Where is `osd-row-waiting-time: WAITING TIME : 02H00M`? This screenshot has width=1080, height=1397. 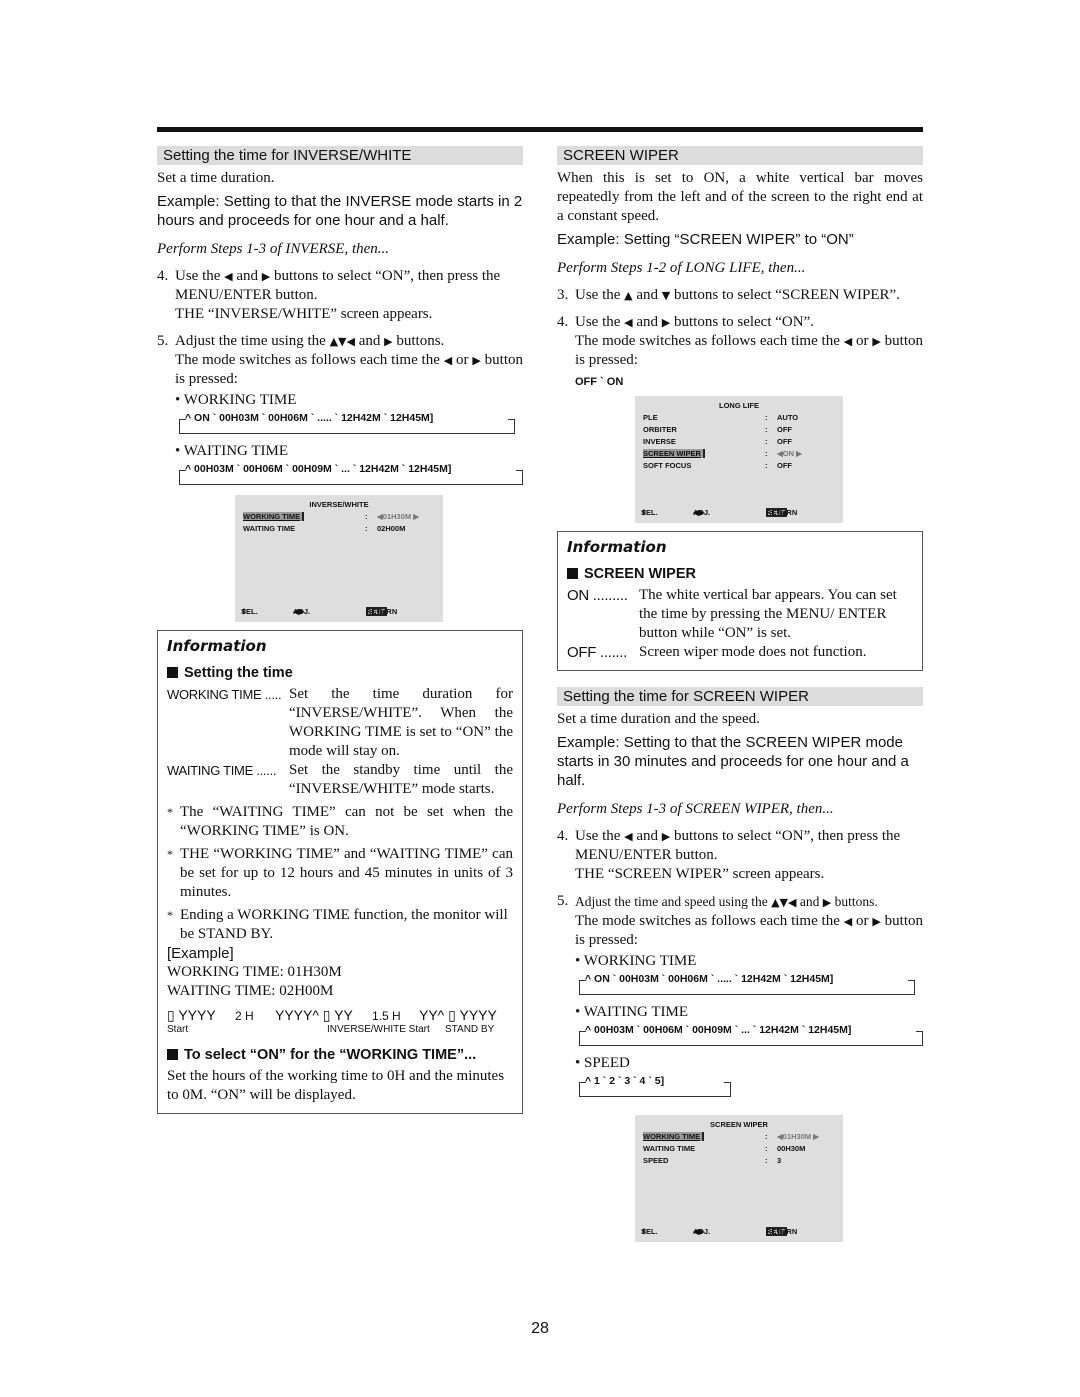 osd-row-waiting-time: WAITING TIME : 02H00M is located at coordinates (339, 529).